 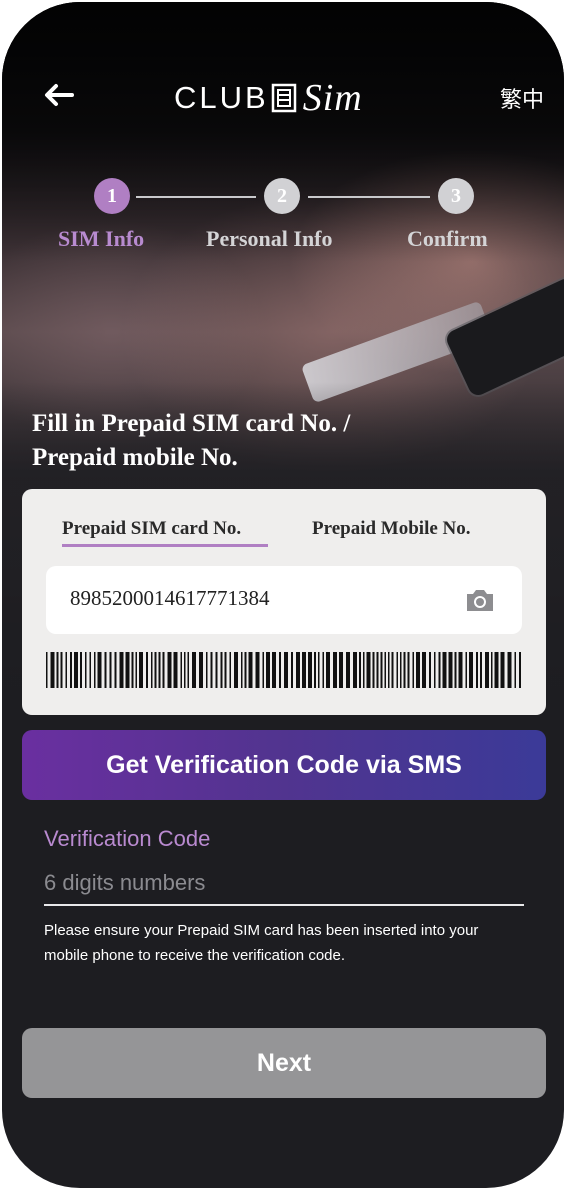 What do you see at coordinates (391, 529) in the screenshot?
I see `tab-prepaid-mobile: Prepaid Mobile No.` at bounding box center [391, 529].